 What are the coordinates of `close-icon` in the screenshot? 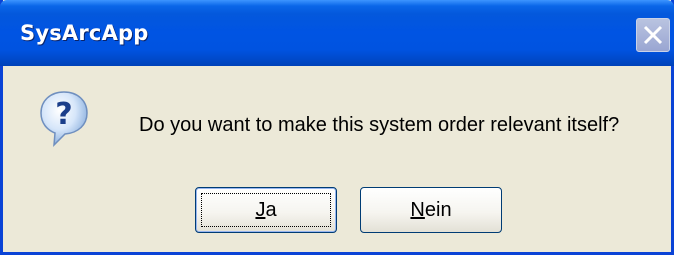 It's located at (653, 35).